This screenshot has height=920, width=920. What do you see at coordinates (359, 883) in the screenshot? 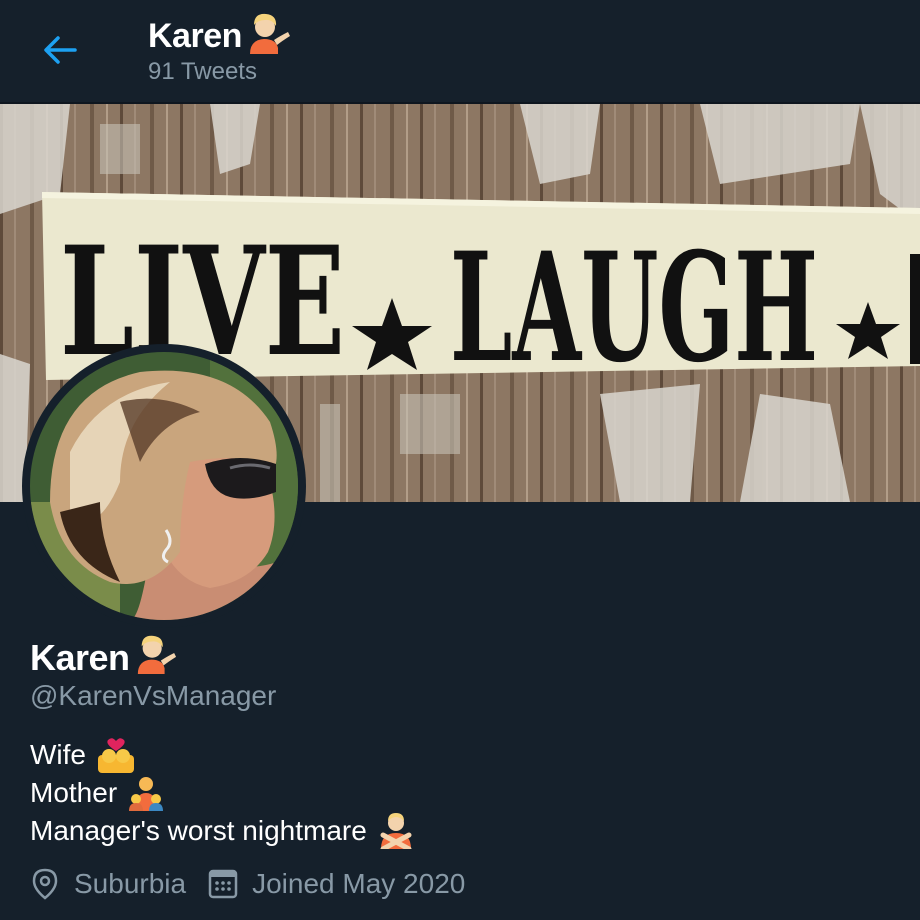
I see `join-date-text: Joined May 2020` at bounding box center [359, 883].